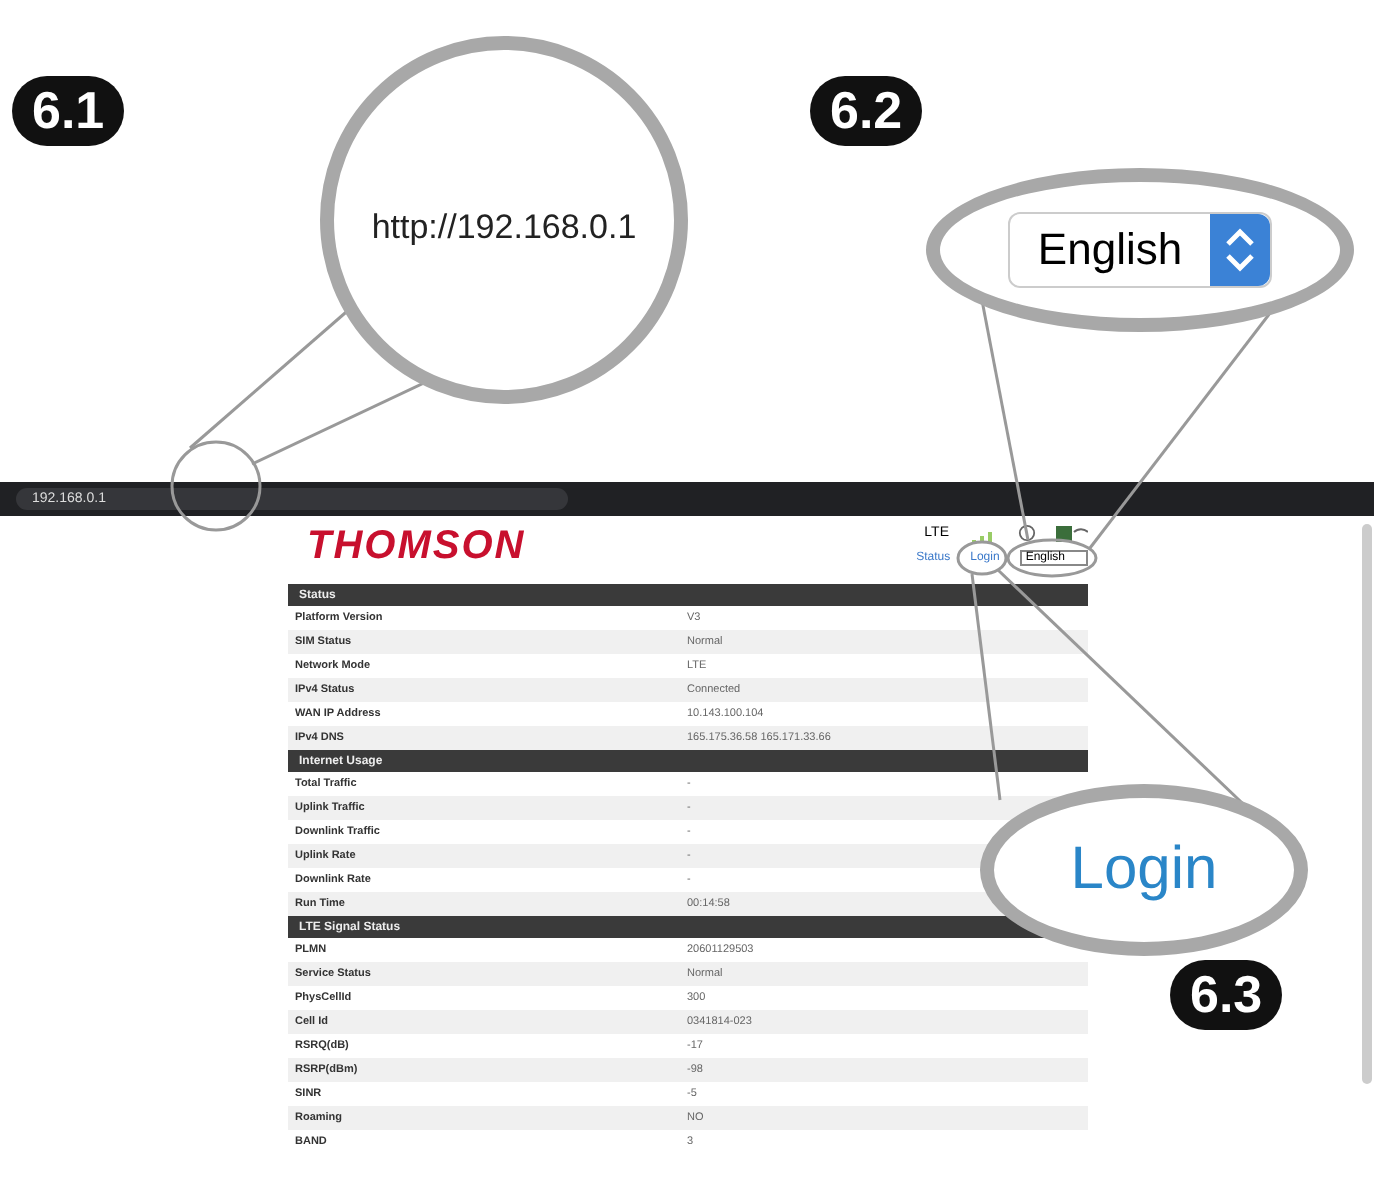  I want to click on step-badge: 6.3, so click(1226, 995).